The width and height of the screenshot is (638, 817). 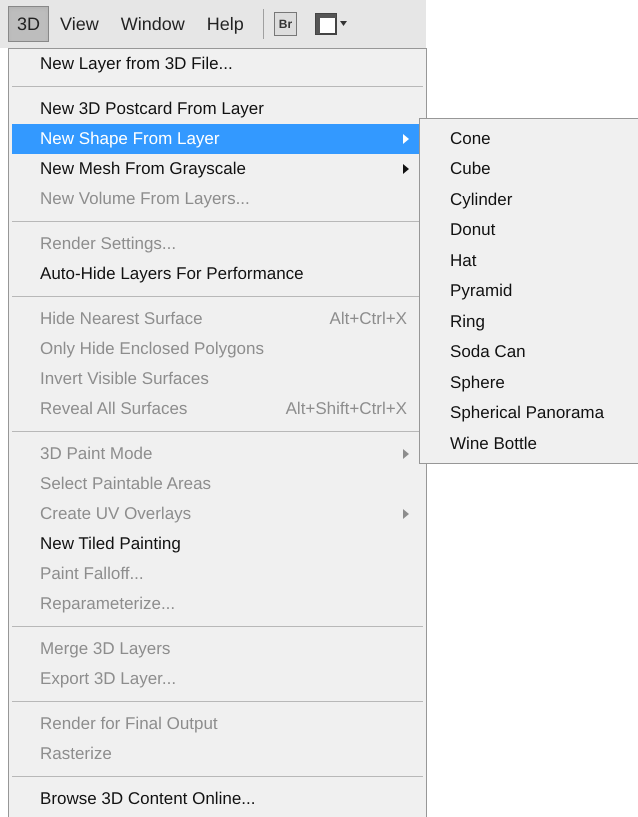 What do you see at coordinates (529, 199) in the screenshot?
I see `submenu-item: Cylinder` at bounding box center [529, 199].